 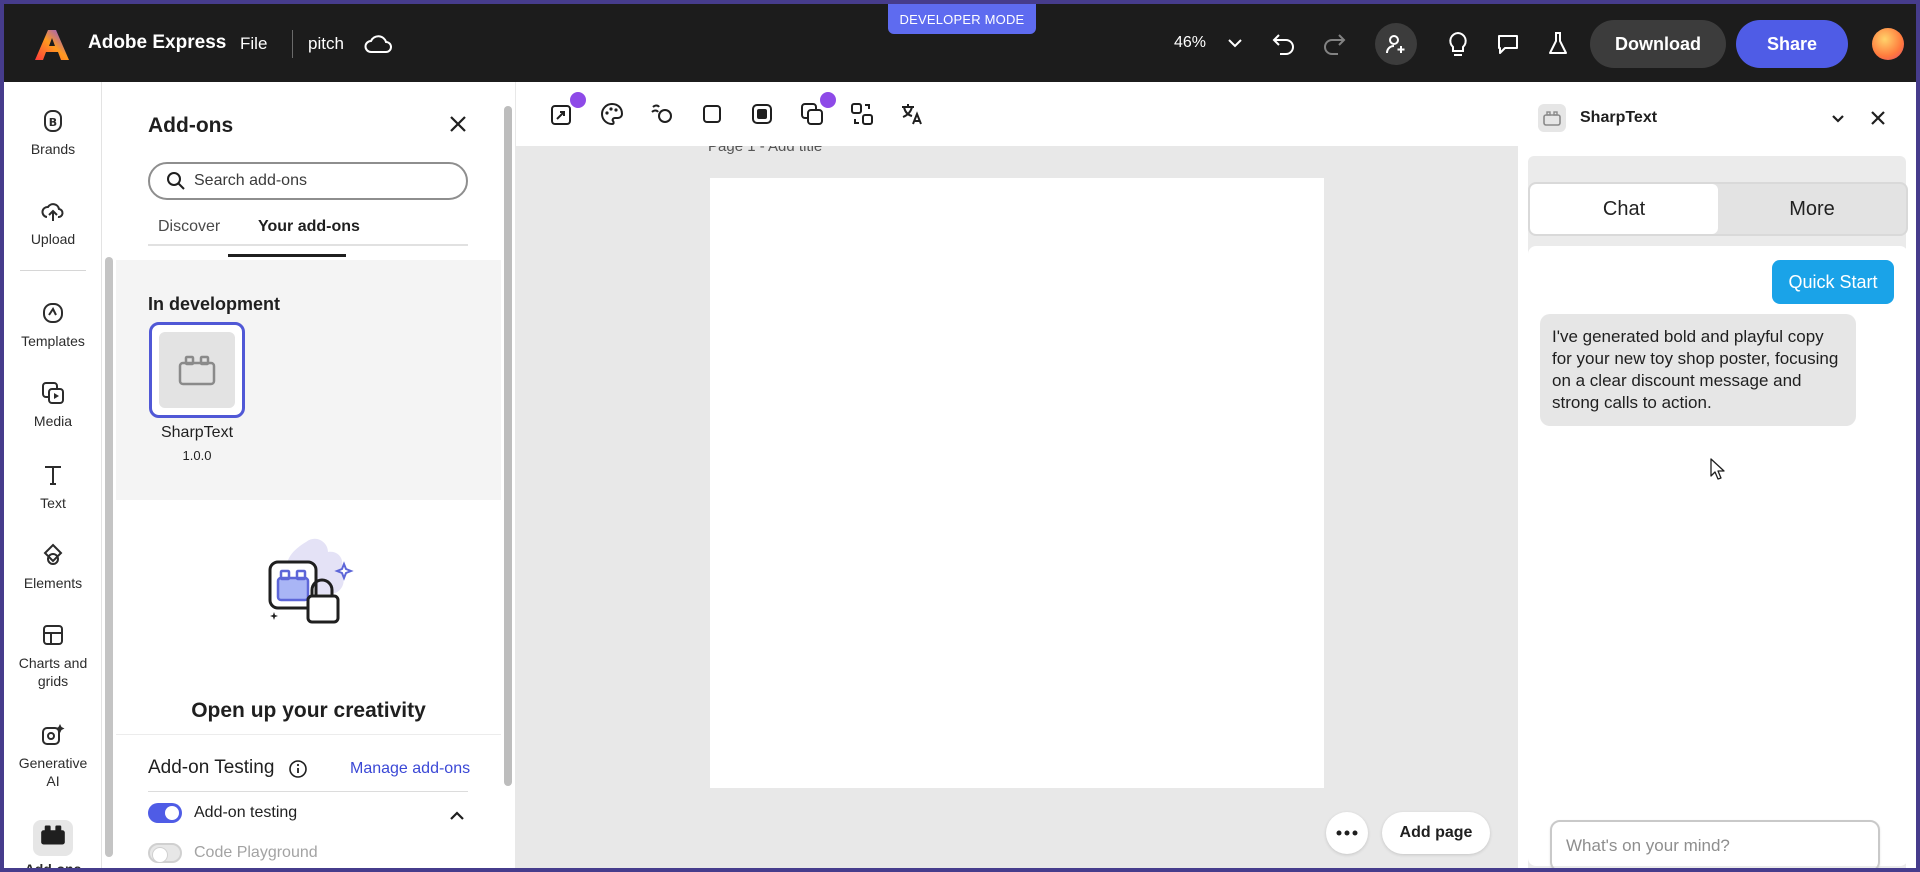 I want to click on adobe-express-logo, so click(x=52, y=45).